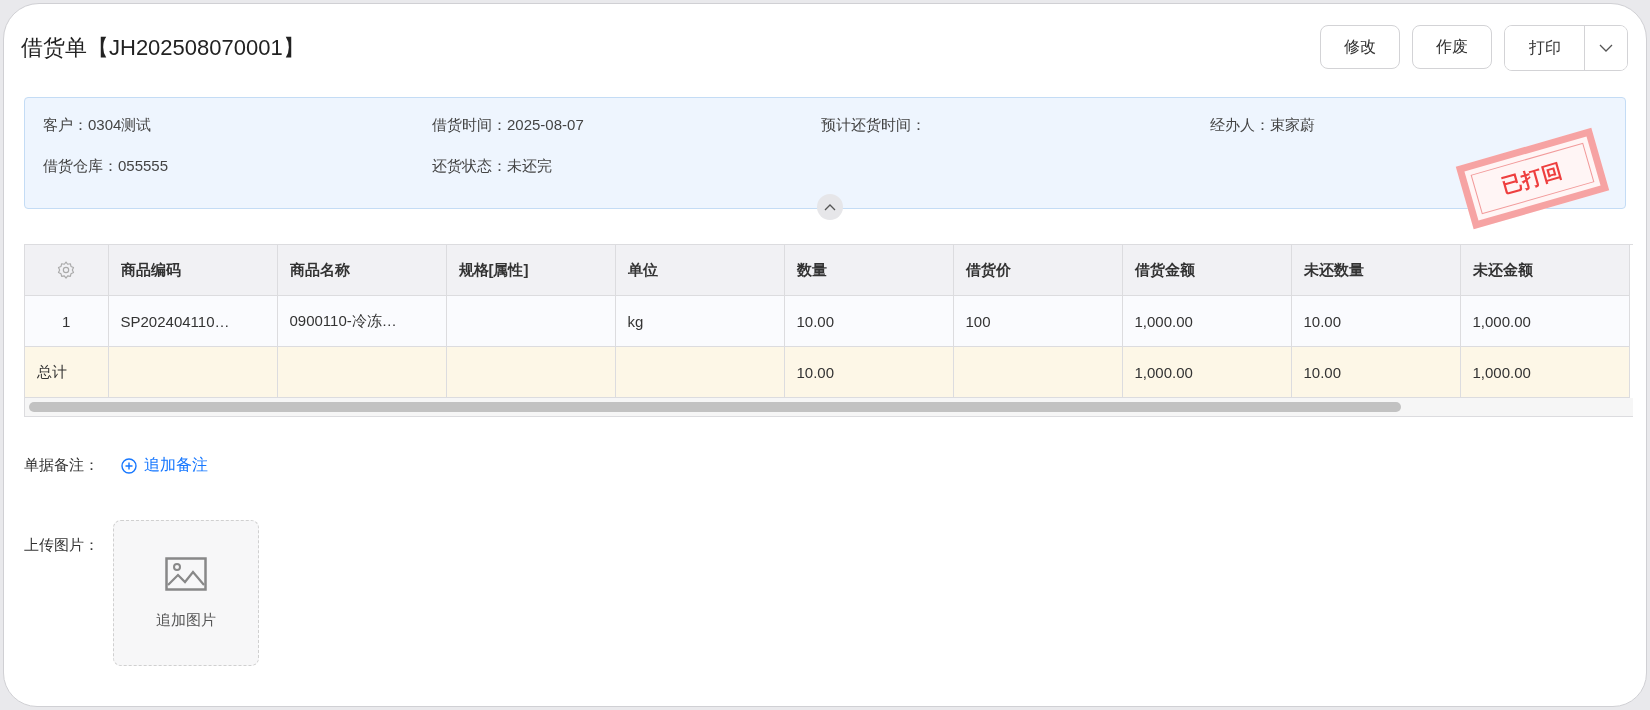 The image size is (1650, 710). Describe the element at coordinates (873, 124) in the screenshot. I see `field-label: 预计还货时间：` at that location.